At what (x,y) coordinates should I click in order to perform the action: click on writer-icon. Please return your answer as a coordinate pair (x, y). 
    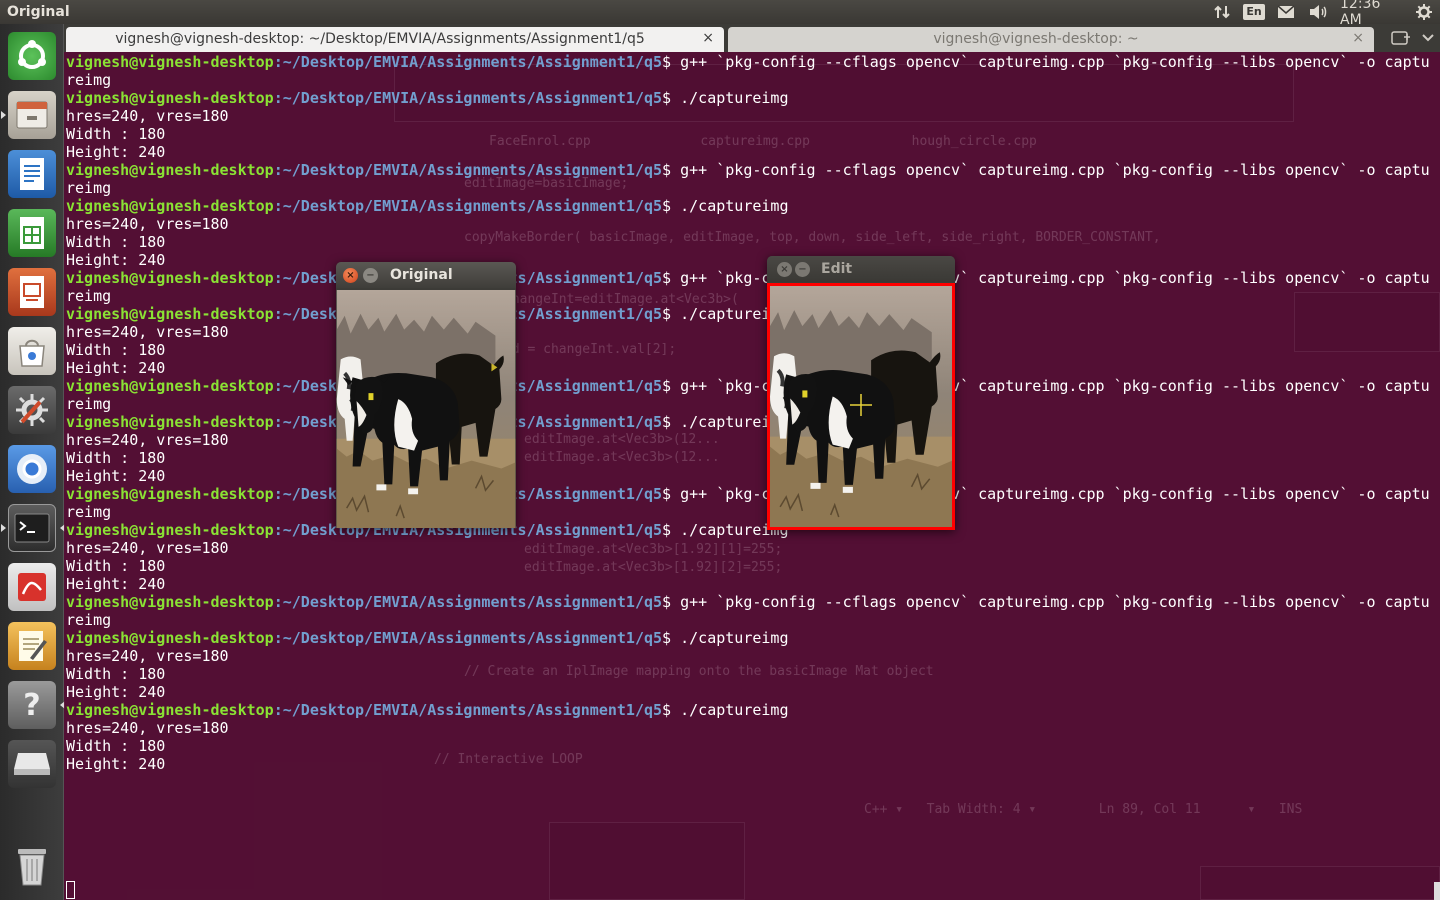
    Looking at the image, I should click on (32, 174).